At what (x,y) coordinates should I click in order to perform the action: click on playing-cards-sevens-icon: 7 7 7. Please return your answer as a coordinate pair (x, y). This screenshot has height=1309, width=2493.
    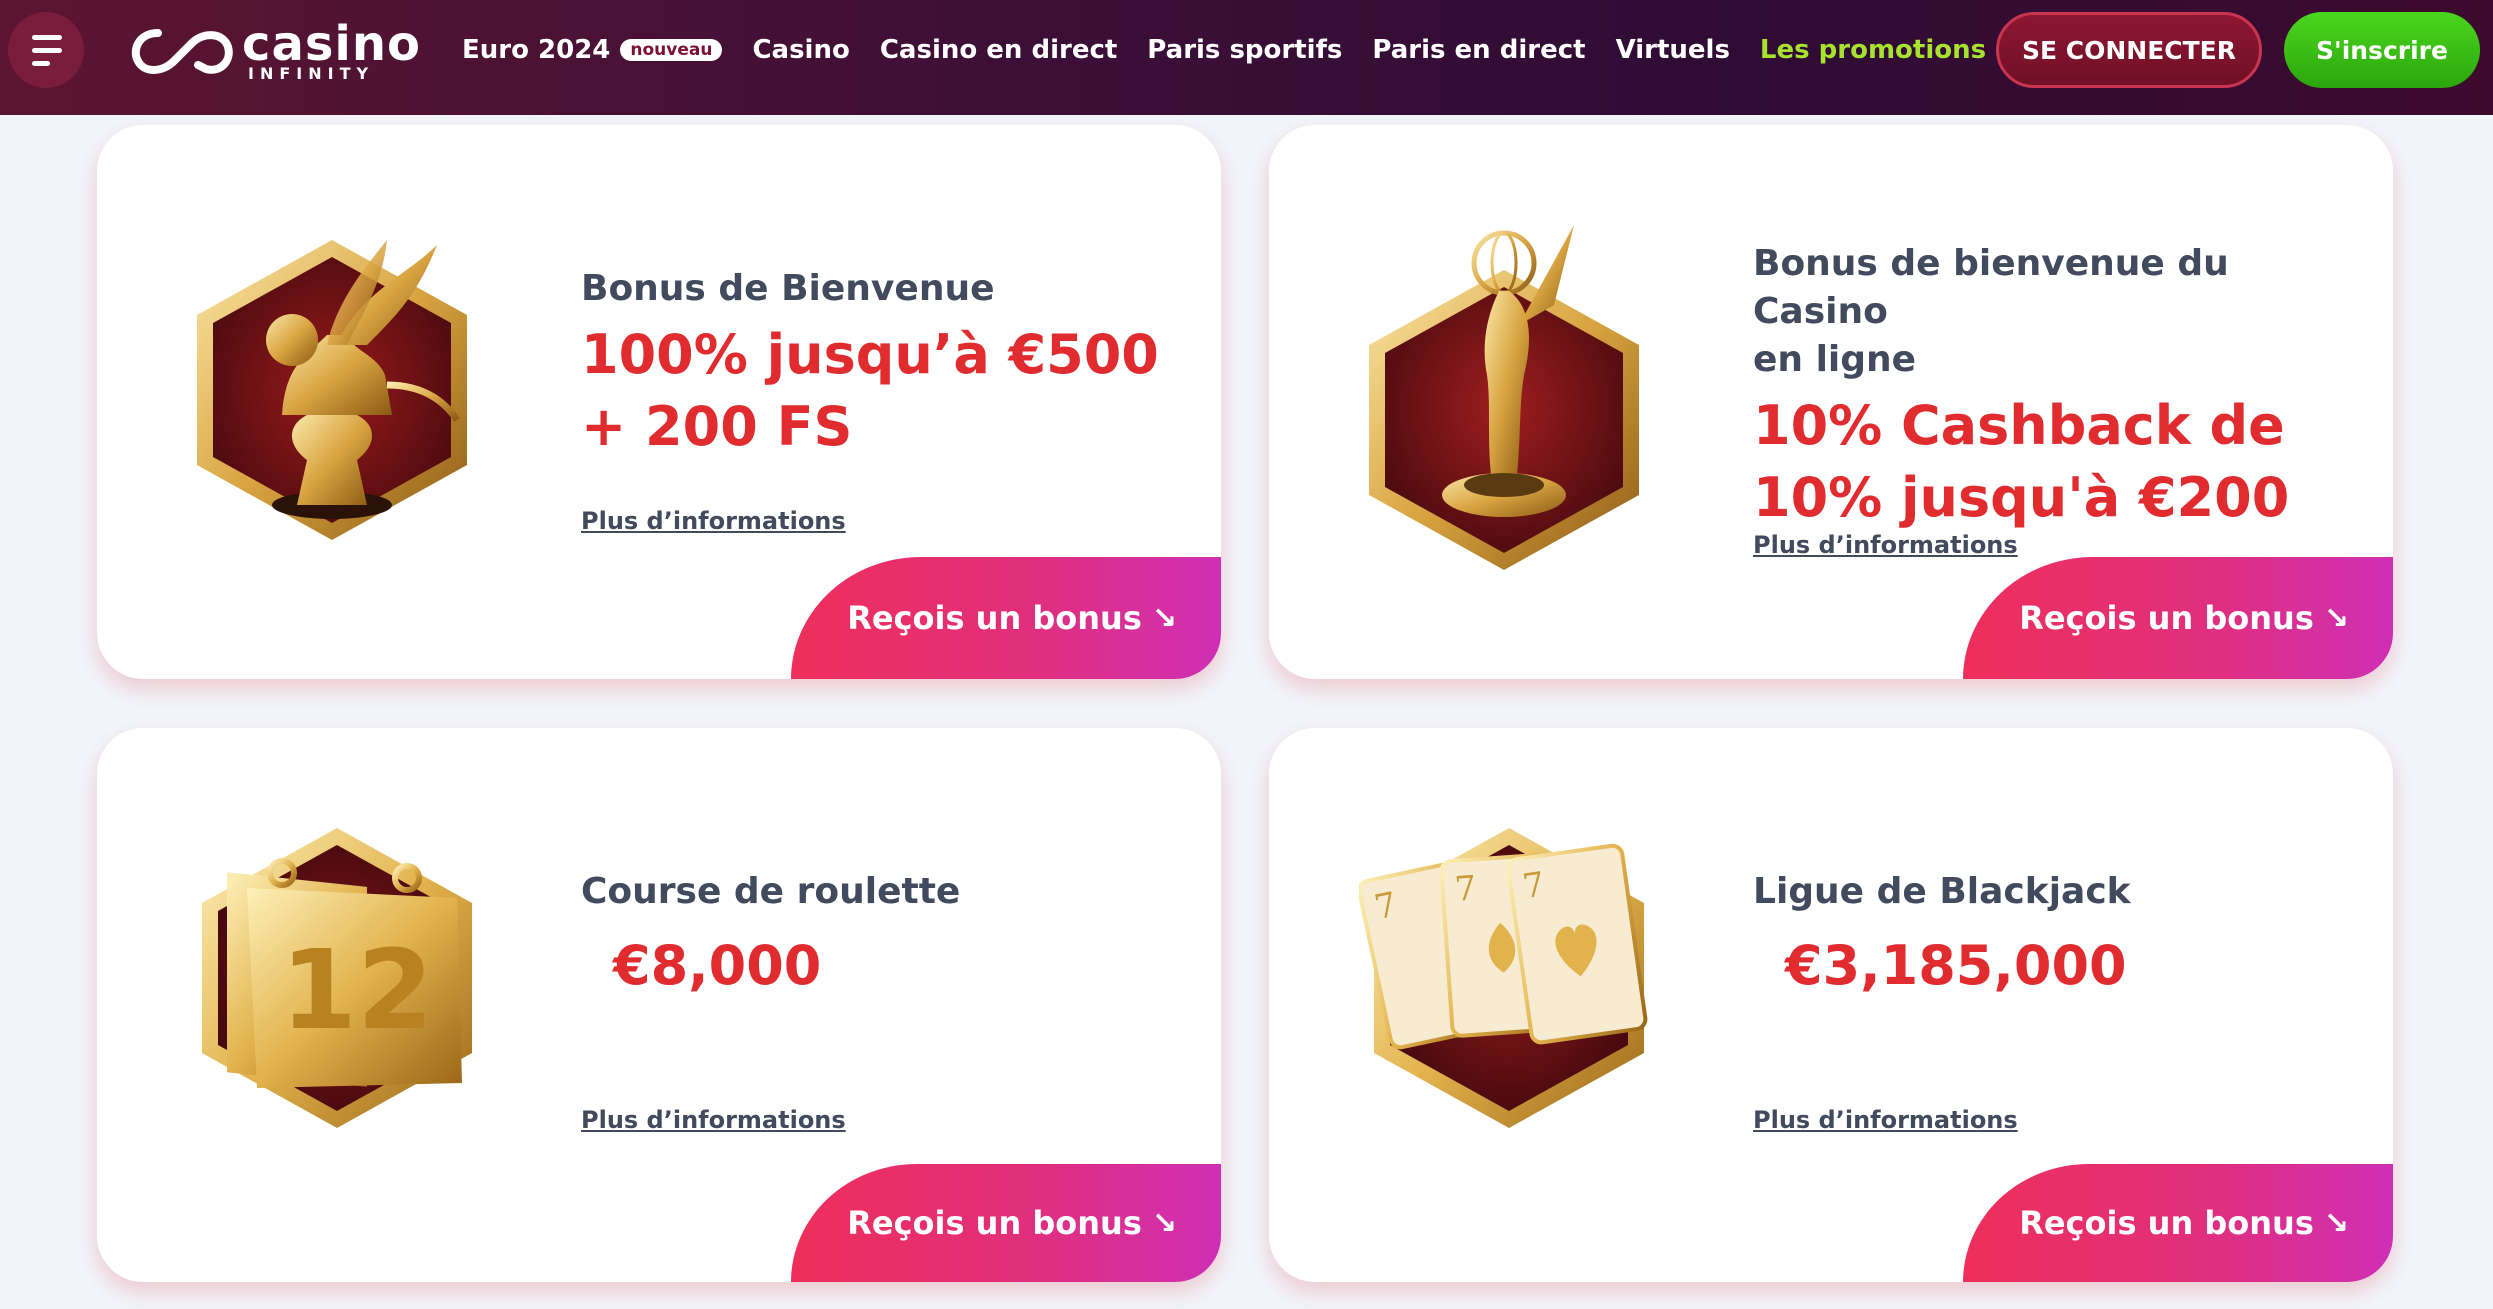
    Looking at the image, I should click on (1503, 1013).